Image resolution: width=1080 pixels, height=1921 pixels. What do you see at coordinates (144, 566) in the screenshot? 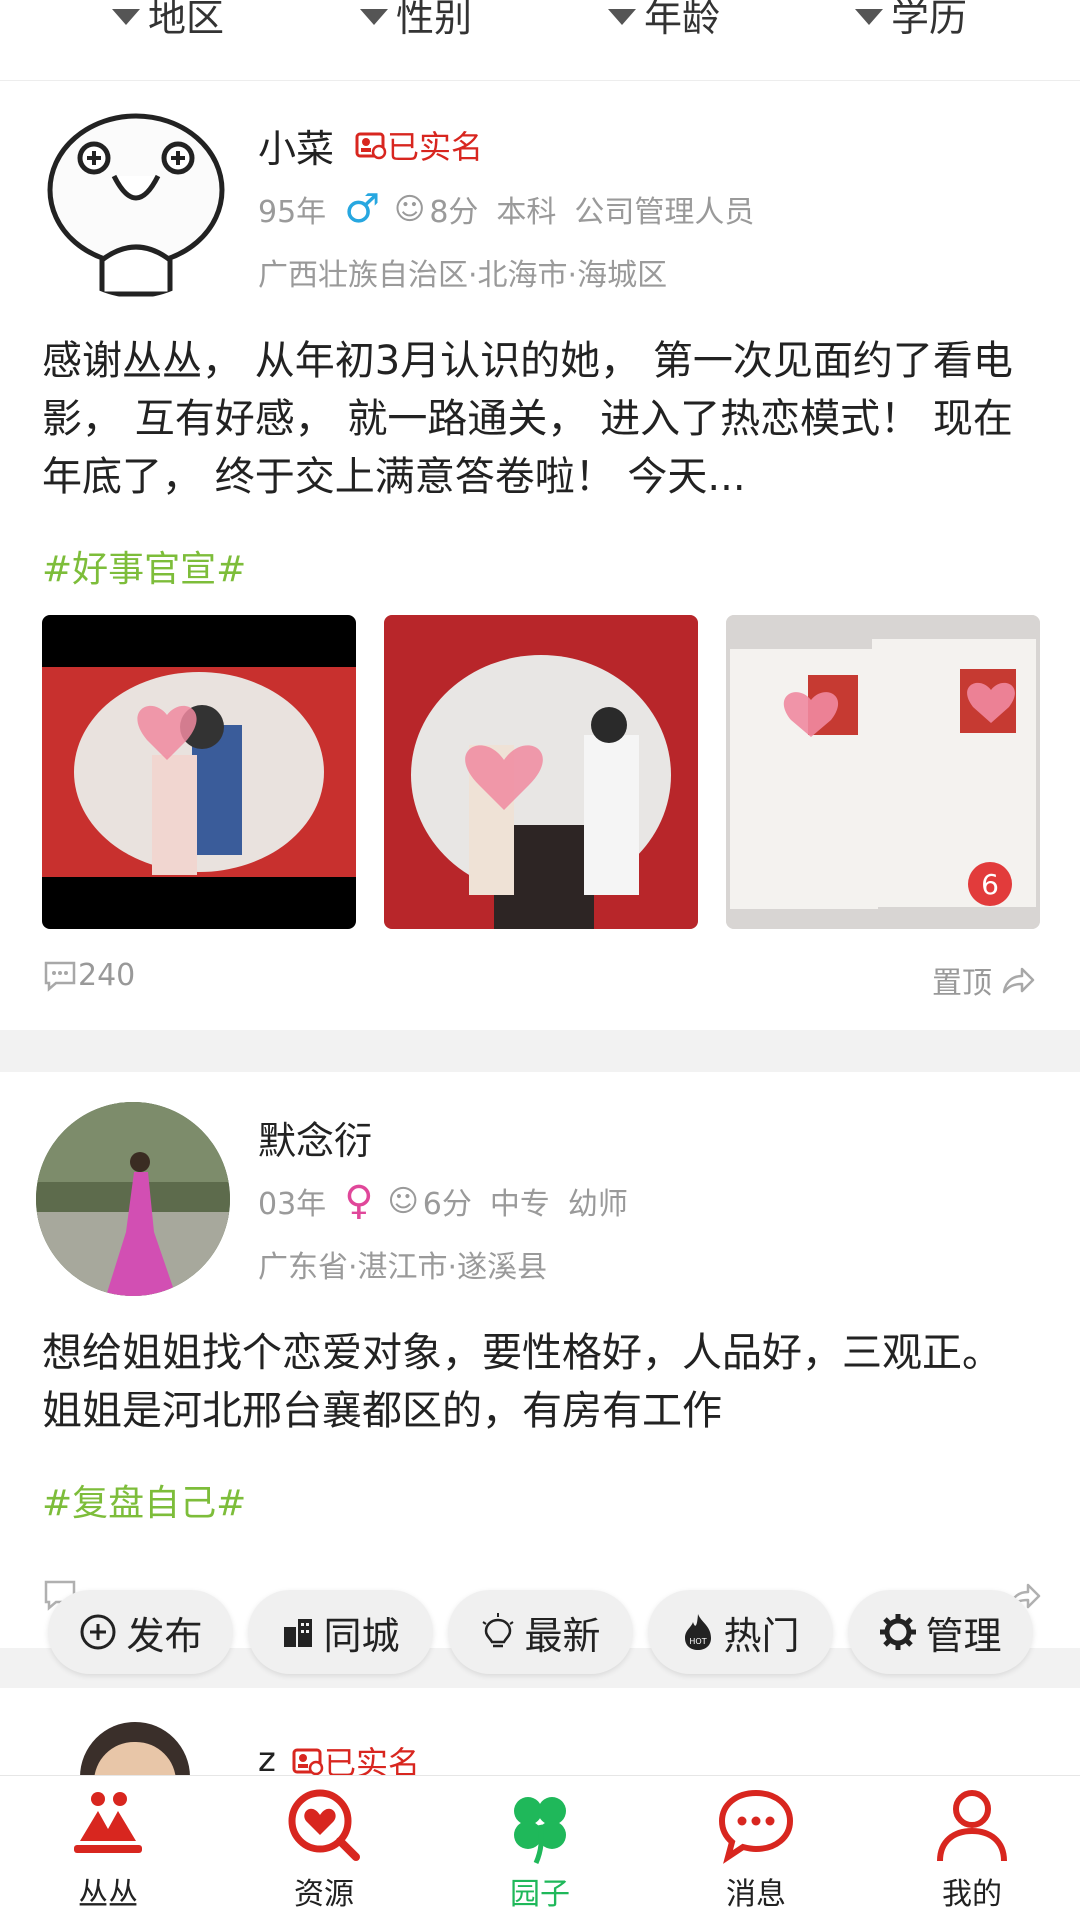
I see `post-tag: #好事官宣#` at bounding box center [144, 566].